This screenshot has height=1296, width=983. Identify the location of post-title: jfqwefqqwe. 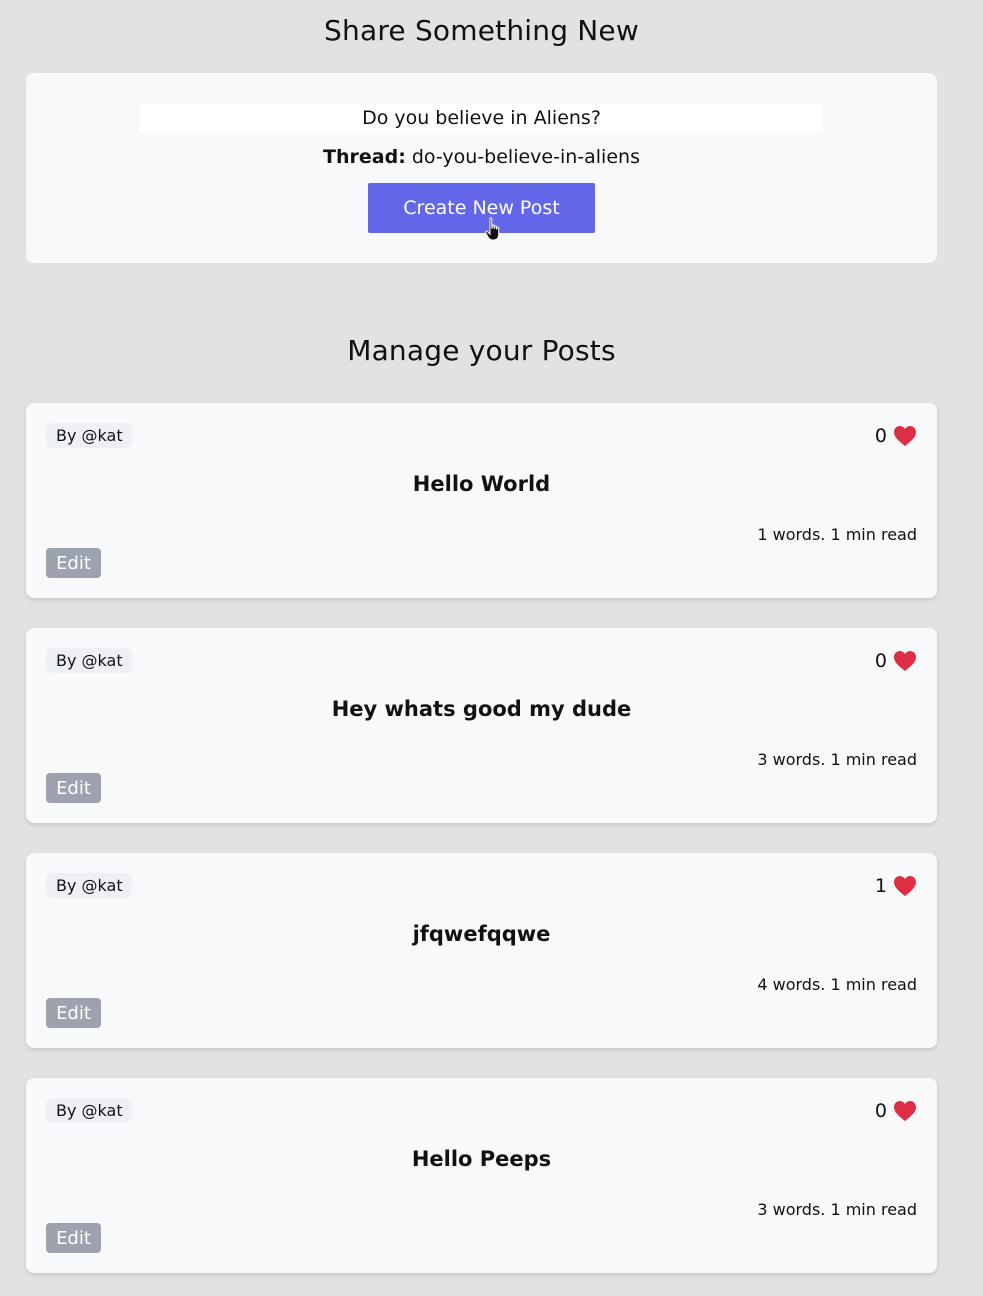
(481, 934).